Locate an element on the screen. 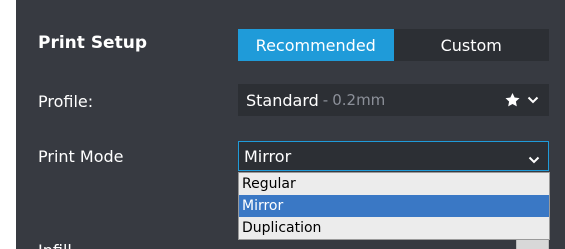  option-mirror: Mirror is located at coordinates (394, 206).